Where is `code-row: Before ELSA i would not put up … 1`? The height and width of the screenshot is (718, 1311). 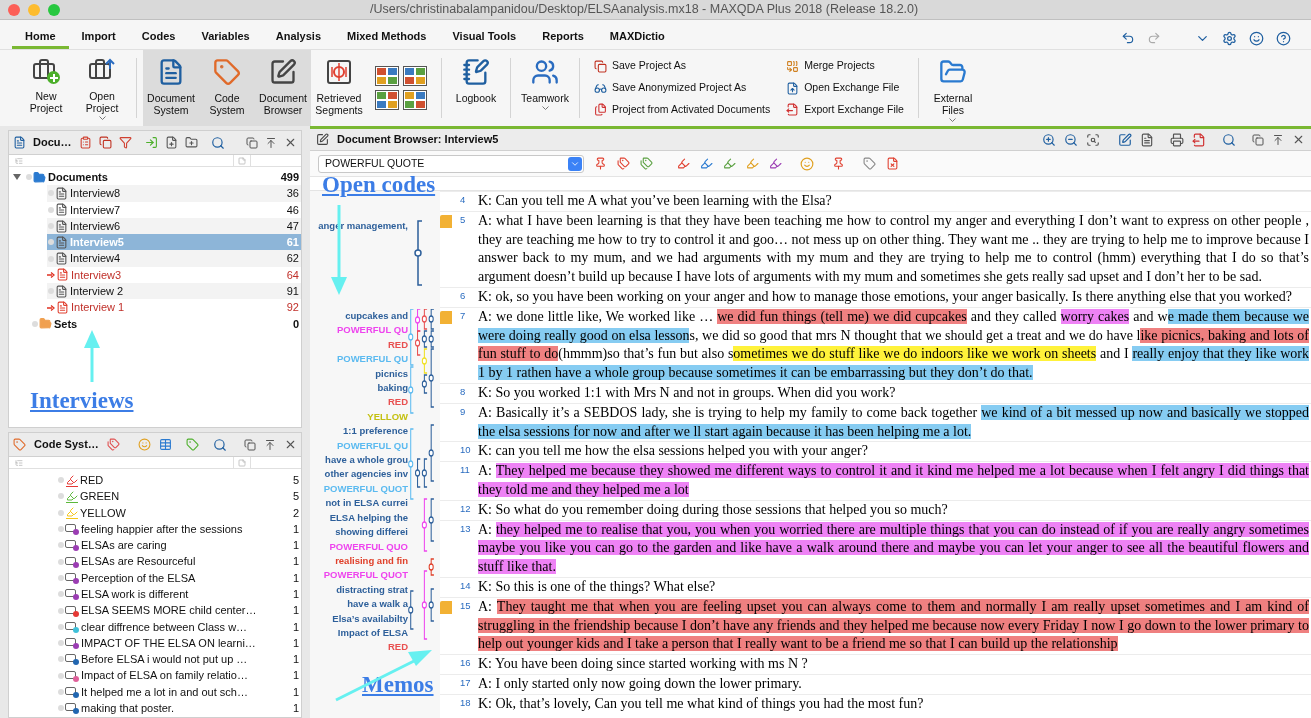
code-row: Before ELSA i would not put up … 1 is located at coordinates (179, 659).